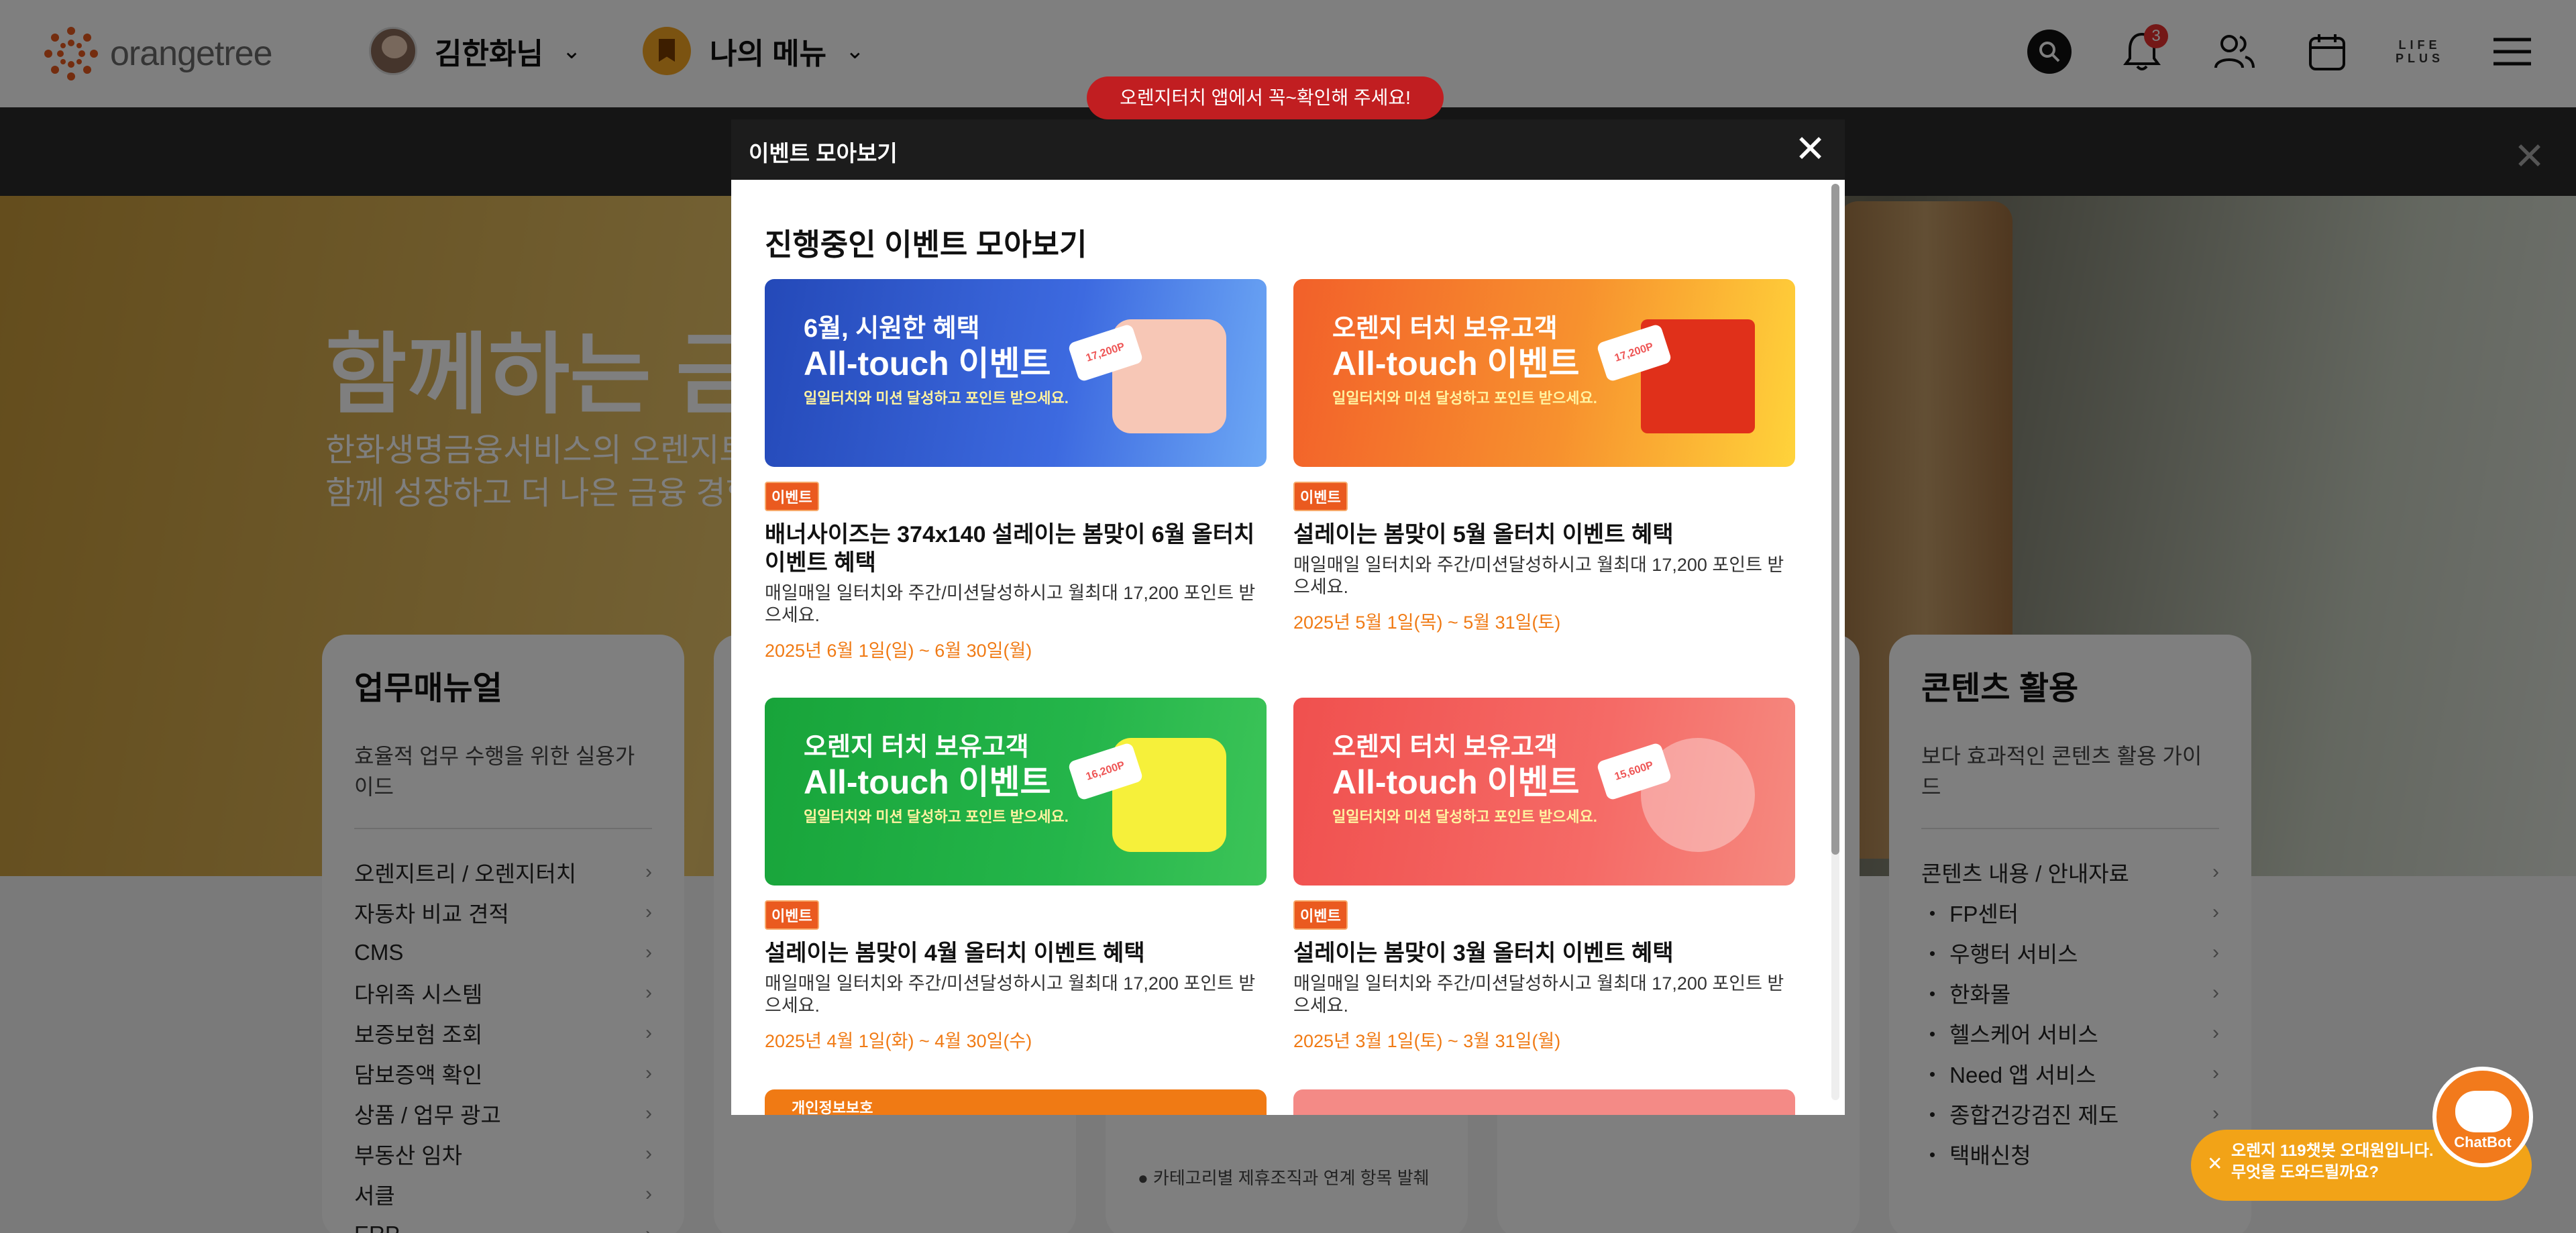 Image resolution: width=2576 pixels, height=1233 pixels. Describe the element at coordinates (955, 954) in the screenshot. I see `event-title: 설레이는 봄맞이 4월 올터치 이벤트 혜택` at that location.